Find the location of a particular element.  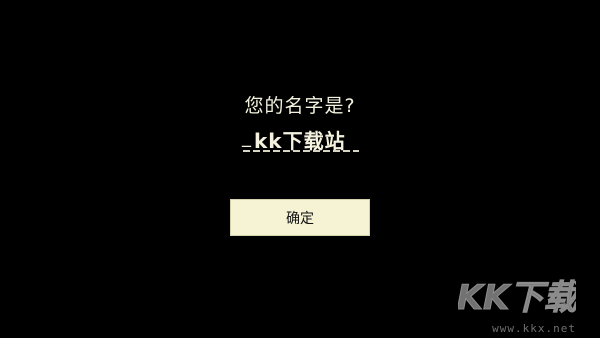

name-input-field: _ kk下载站 is located at coordinates (300, 139).